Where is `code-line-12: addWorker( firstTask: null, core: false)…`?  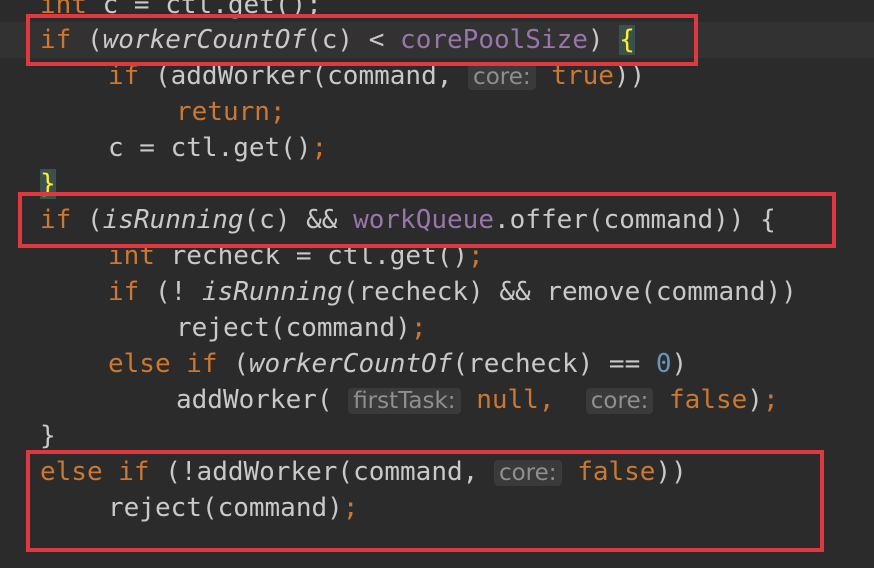
code-line-12: addWorker( firstTask: null, core: false)… is located at coordinates (477, 400).